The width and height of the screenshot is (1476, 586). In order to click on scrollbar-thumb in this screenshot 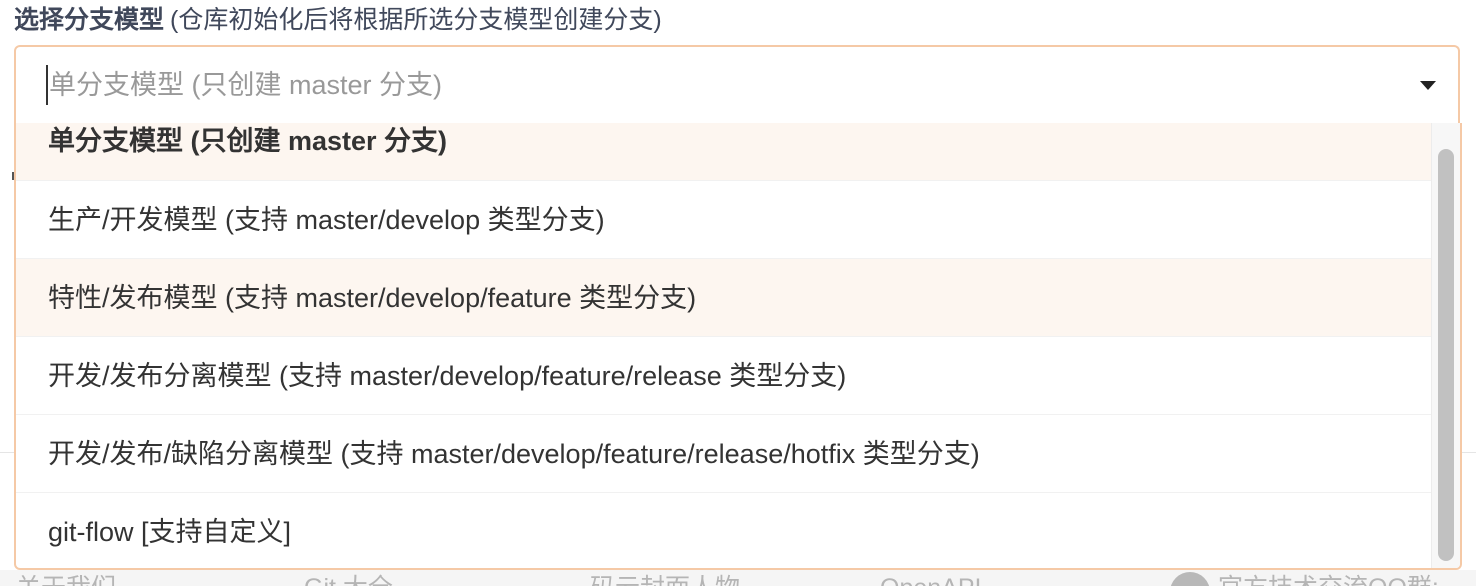, I will do `click(1446, 355)`.